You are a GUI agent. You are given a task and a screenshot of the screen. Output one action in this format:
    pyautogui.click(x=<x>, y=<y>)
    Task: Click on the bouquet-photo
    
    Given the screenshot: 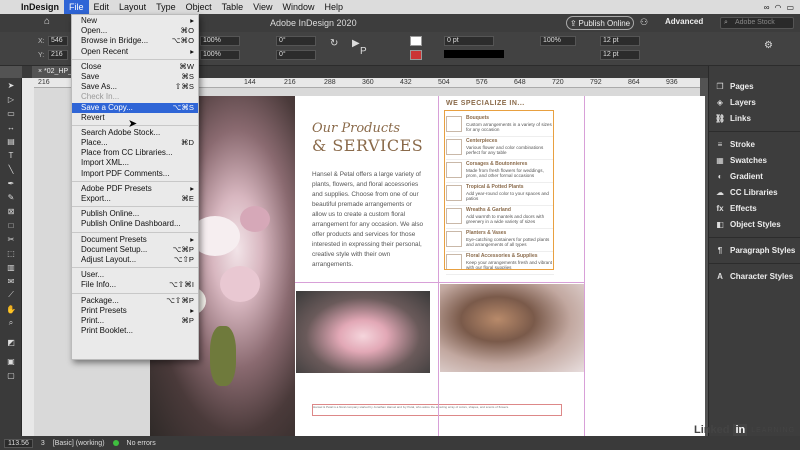 What is the action you would take?
    pyautogui.click(x=363, y=332)
    